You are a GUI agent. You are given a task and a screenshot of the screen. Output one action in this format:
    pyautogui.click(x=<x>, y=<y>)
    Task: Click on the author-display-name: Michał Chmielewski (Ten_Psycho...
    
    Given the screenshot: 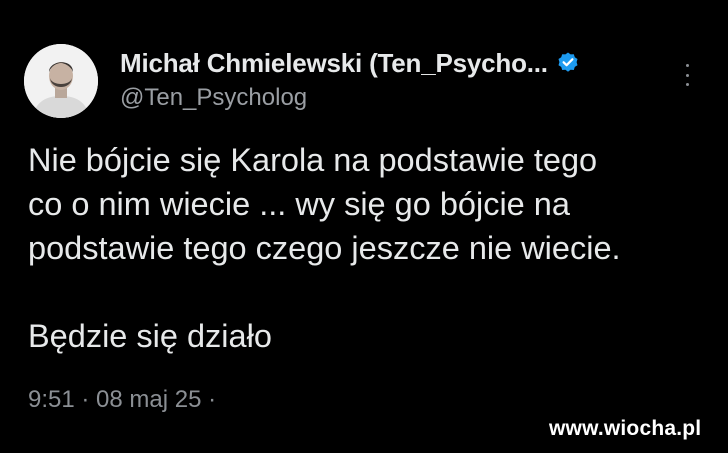 What is the action you would take?
    pyautogui.click(x=334, y=63)
    